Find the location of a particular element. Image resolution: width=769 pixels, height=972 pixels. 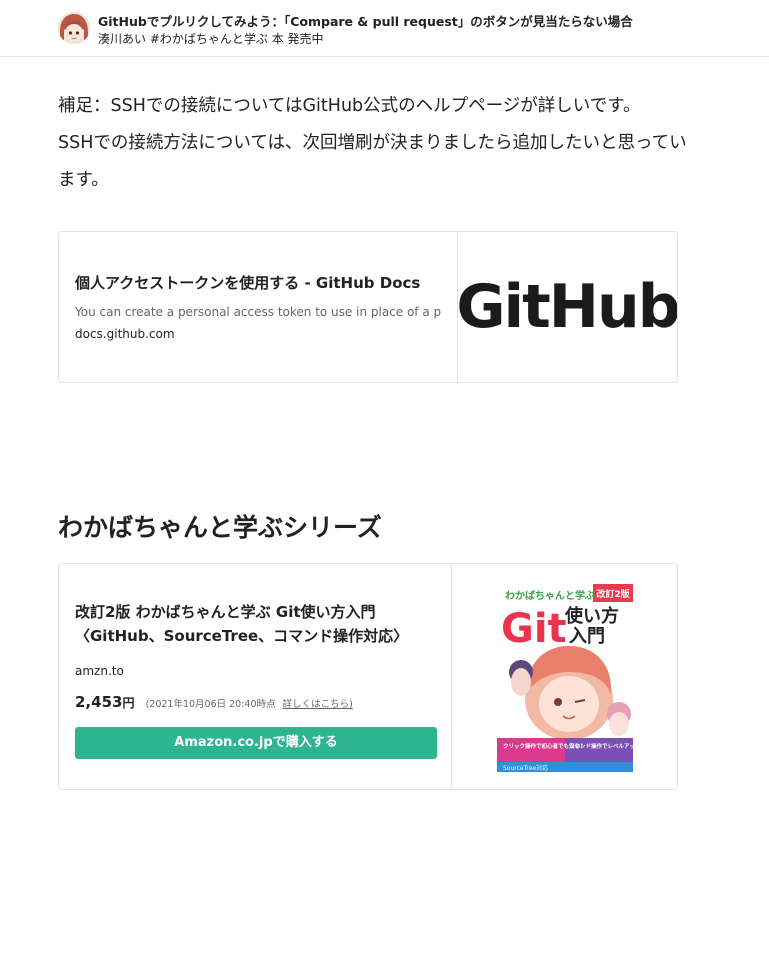

cover-git: Git is located at coordinates (534, 629).